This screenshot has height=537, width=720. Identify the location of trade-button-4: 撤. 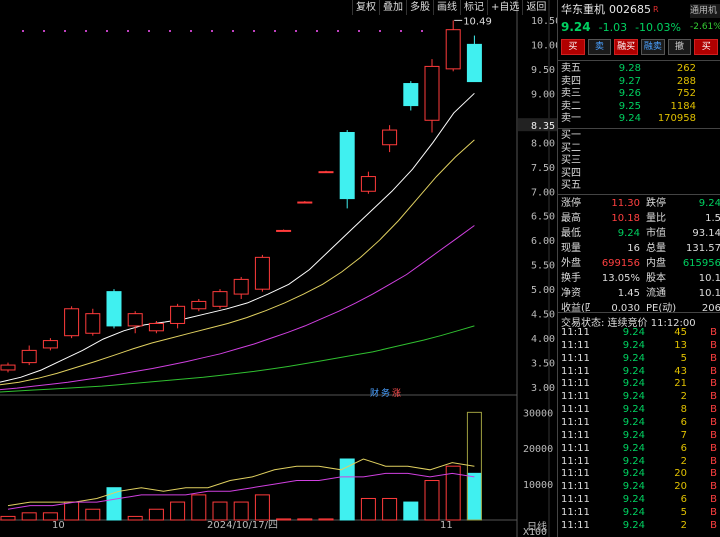
(679, 47).